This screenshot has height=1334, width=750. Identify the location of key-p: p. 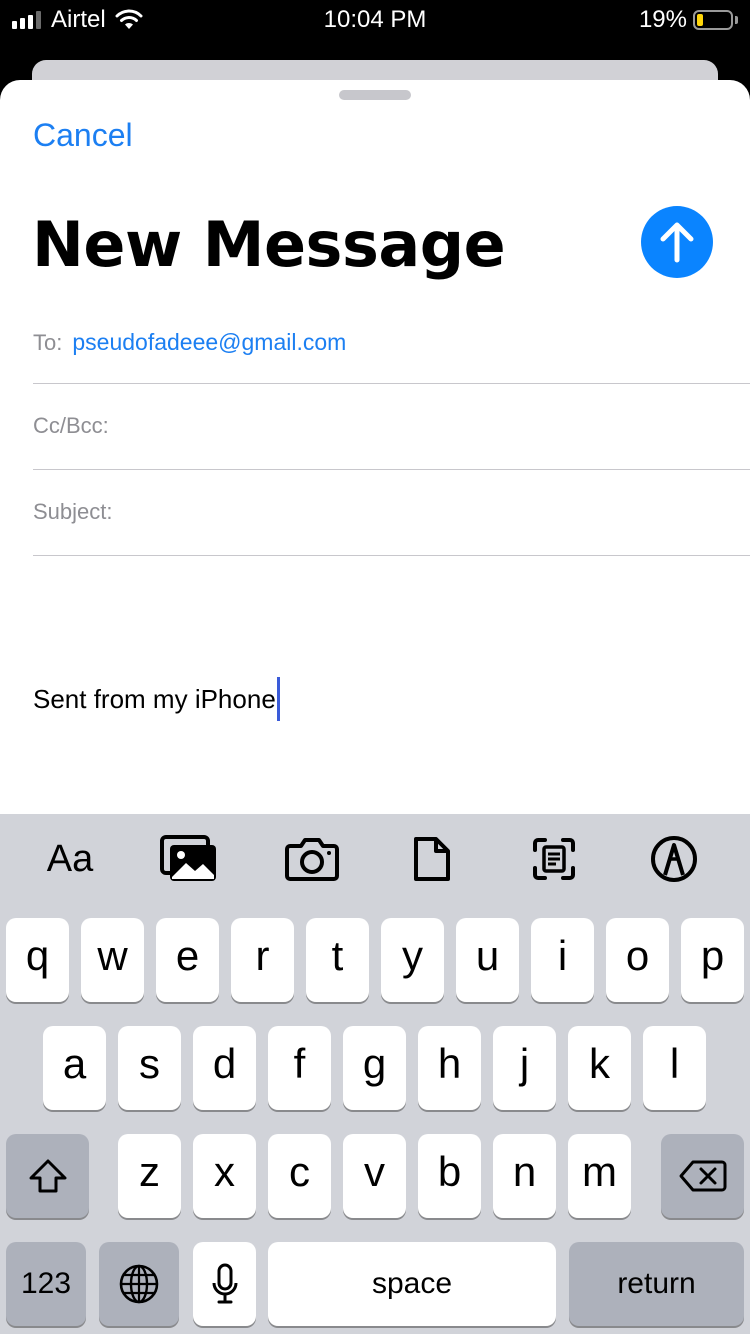
(712, 960).